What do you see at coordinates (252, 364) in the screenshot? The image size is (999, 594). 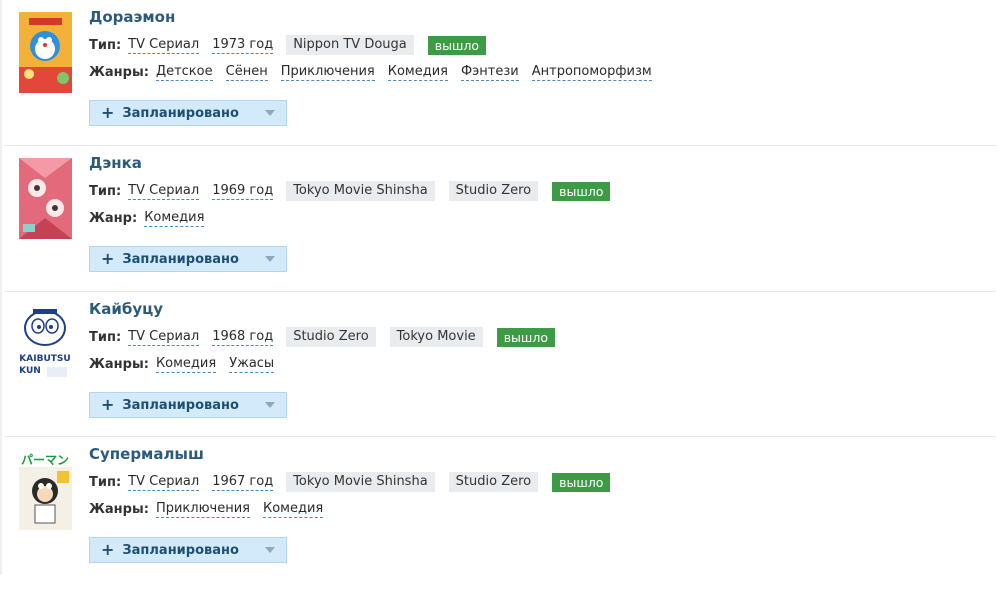 I see `genre-link: Ужасы` at bounding box center [252, 364].